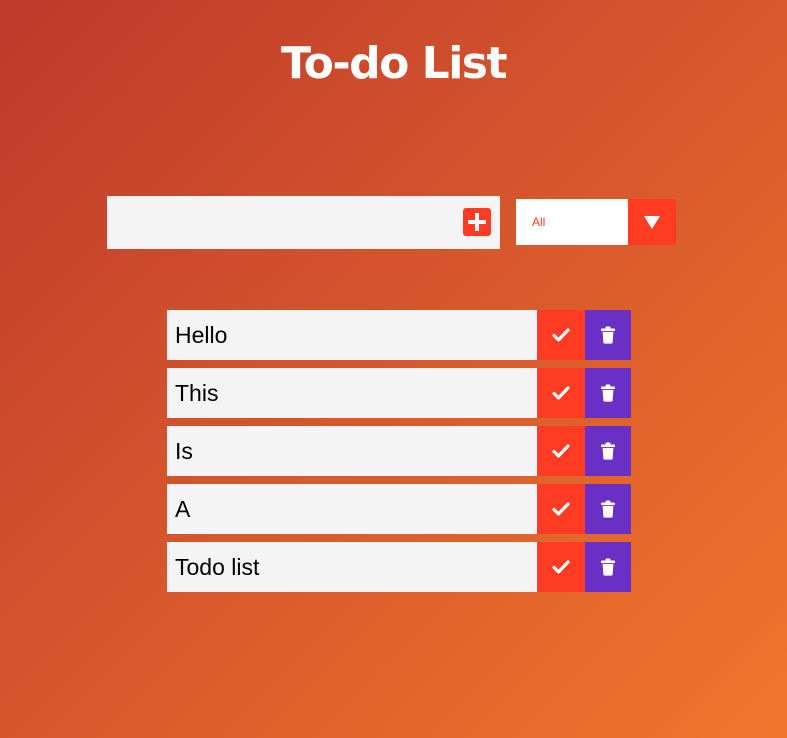 The width and height of the screenshot is (787, 738). What do you see at coordinates (352, 567) in the screenshot?
I see `todo-item-text: Todo list` at bounding box center [352, 567].